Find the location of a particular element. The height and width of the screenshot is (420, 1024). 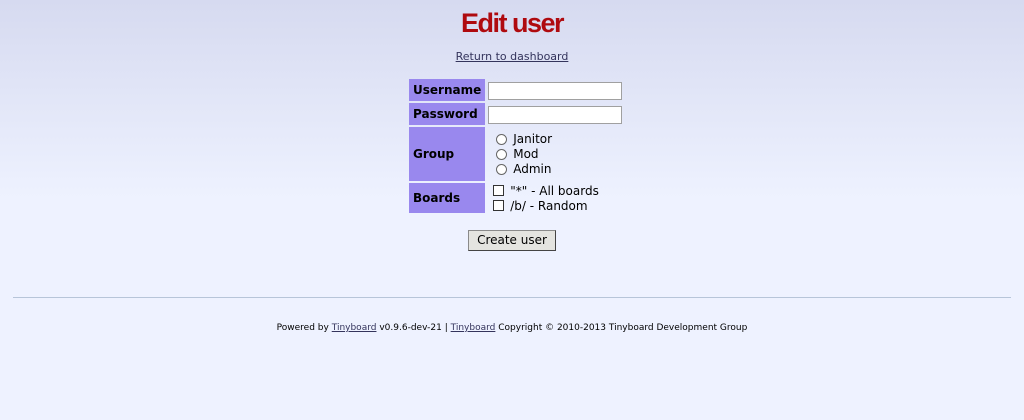

tinyboard-copyright-link: Tinyboard is located at coordinates (473, 328).